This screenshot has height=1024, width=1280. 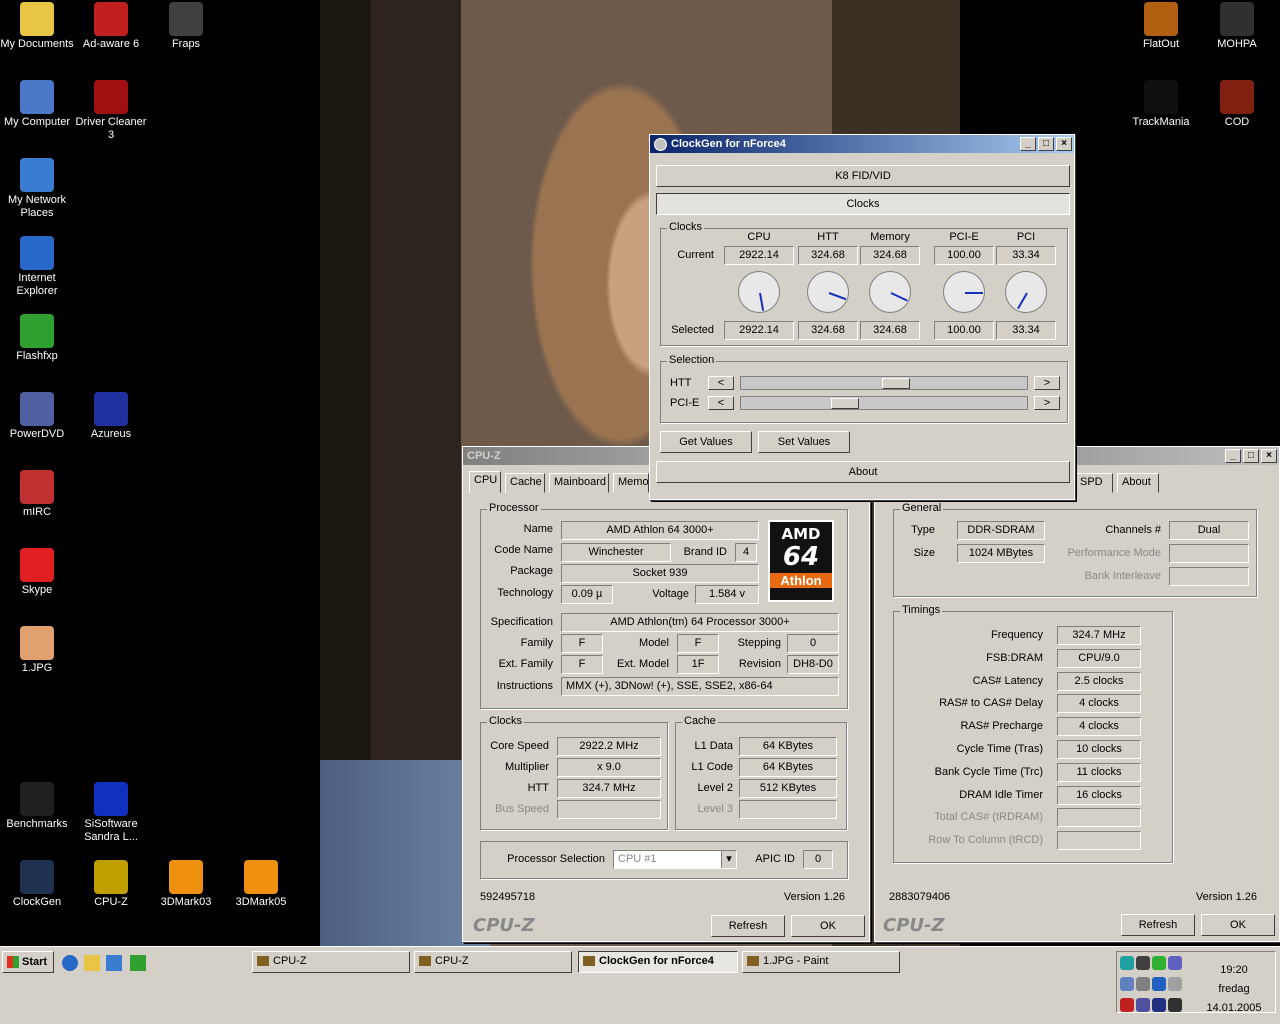 I want to click on desktop-icon-my-documents: My Documents, so click(x=38, y=26).